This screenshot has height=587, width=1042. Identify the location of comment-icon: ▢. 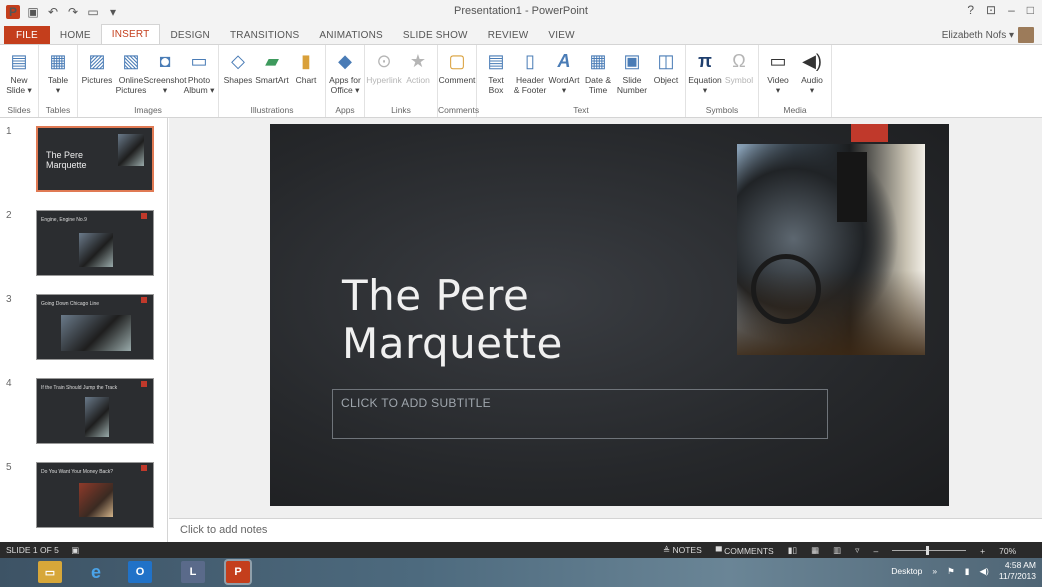
(457, 60).